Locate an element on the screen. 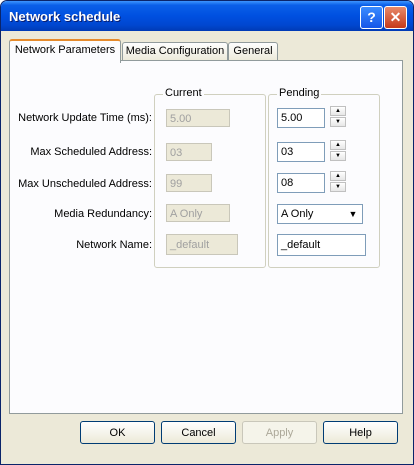  pending-max-unscheduled-address-input: 08 is located at coordinates (301, 183).